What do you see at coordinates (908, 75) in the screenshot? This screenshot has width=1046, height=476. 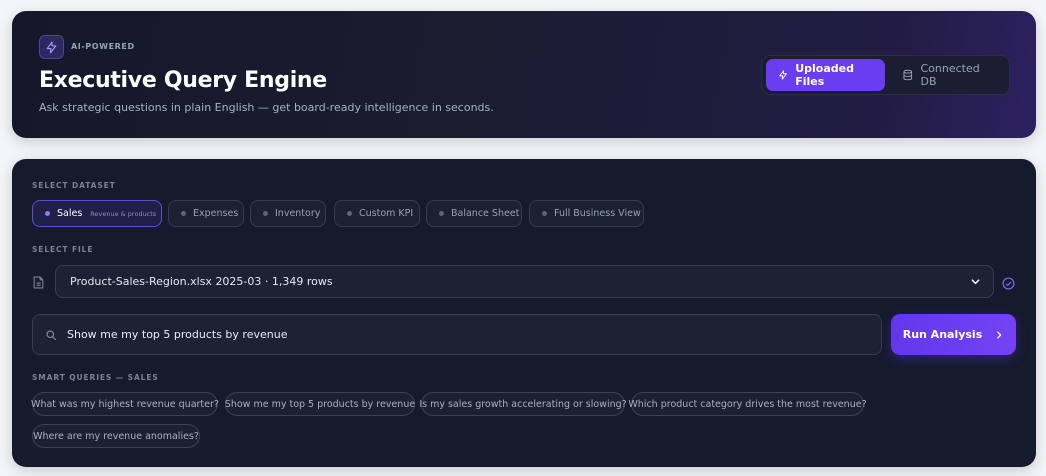 I see `database-icon` at bounding box center [908, 75].